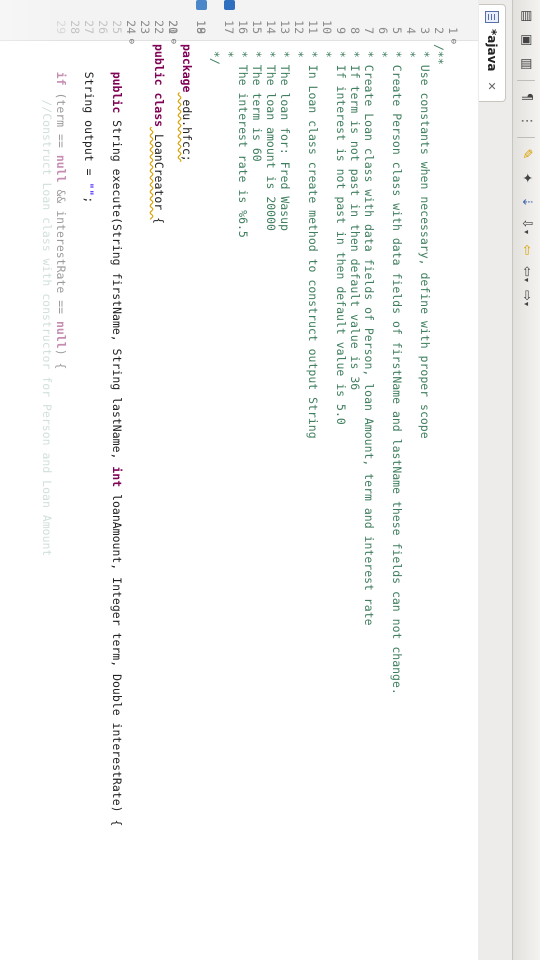 Image resolution: width=540 pixels, height=960 pixels. What do you see at coordinates (397, 480) in the screenshot?
I see `code-line: 5 *` at bounding box center [397, 480].